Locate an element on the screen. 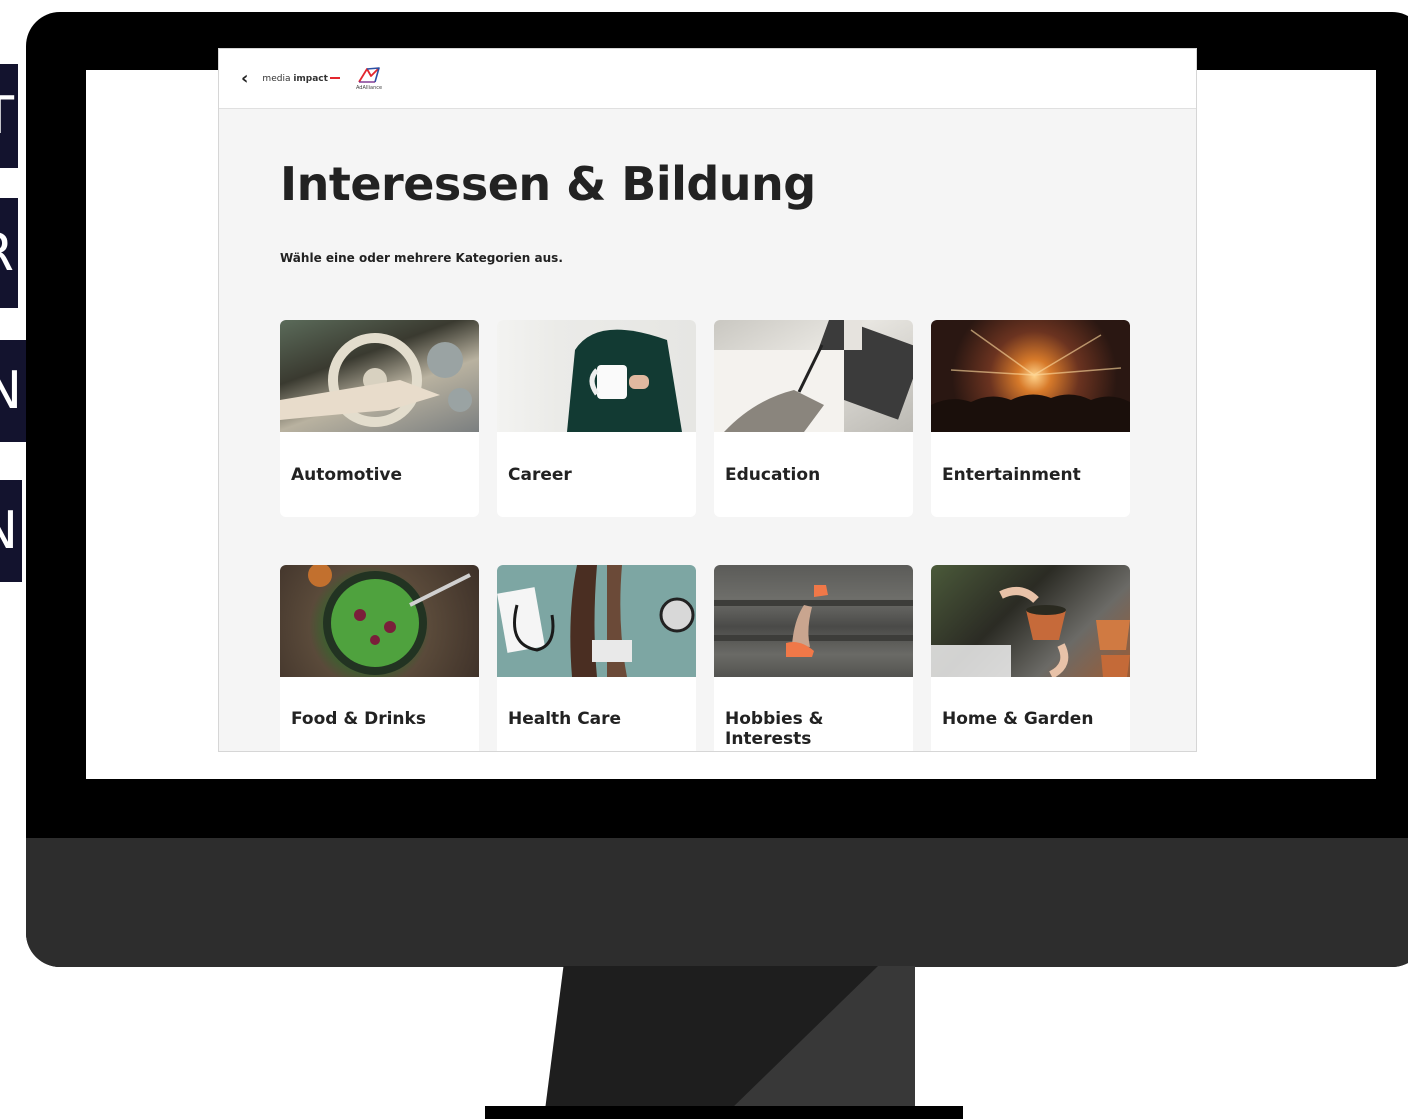 The height and width of the screenshot is (1119, 1408). category-card-entertainment: Entertainment is located at coordinates (1030, 418).